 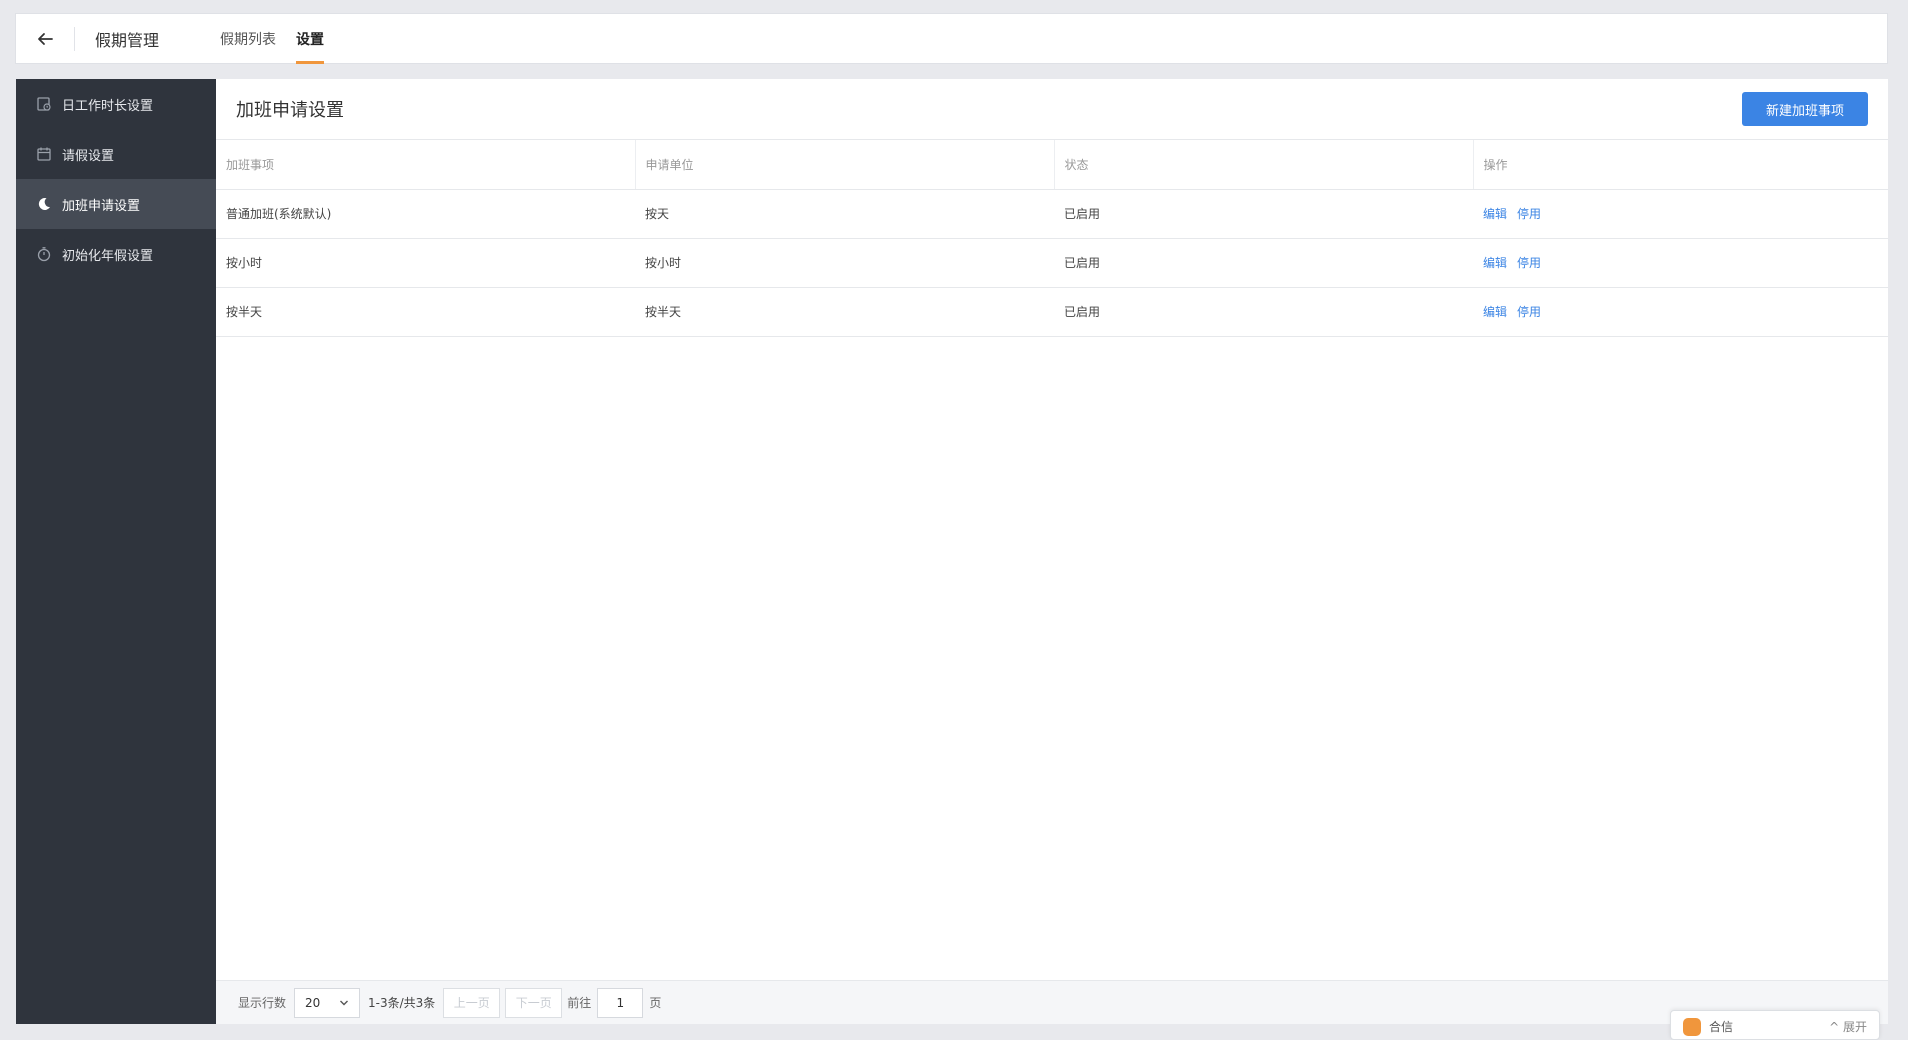 What do you see at coordinates (426, 165) in the screenshot?
I see `column-header-item: 加班事项` at bounding box center [426, 165].